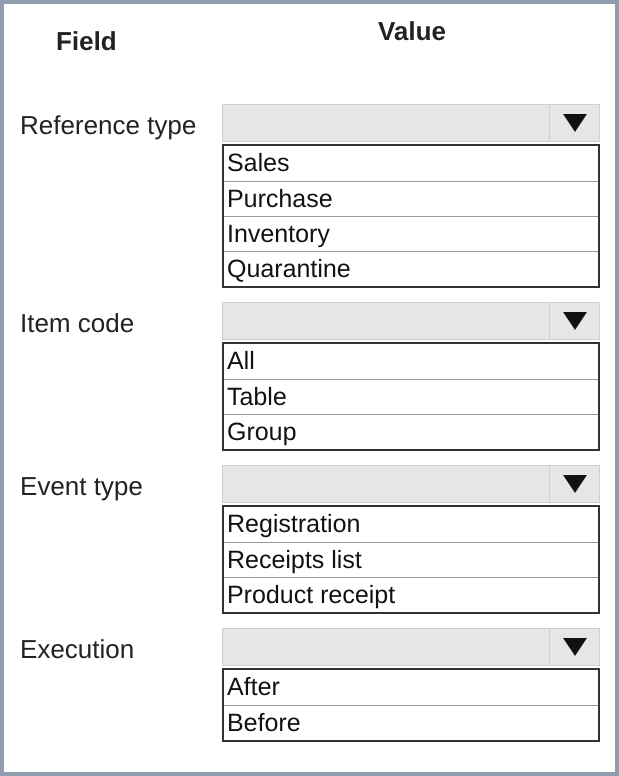  What do you see at coordinates (81, 486) in the screenshot?
I see `field-label: Event type` at bounding box center [81, 486].